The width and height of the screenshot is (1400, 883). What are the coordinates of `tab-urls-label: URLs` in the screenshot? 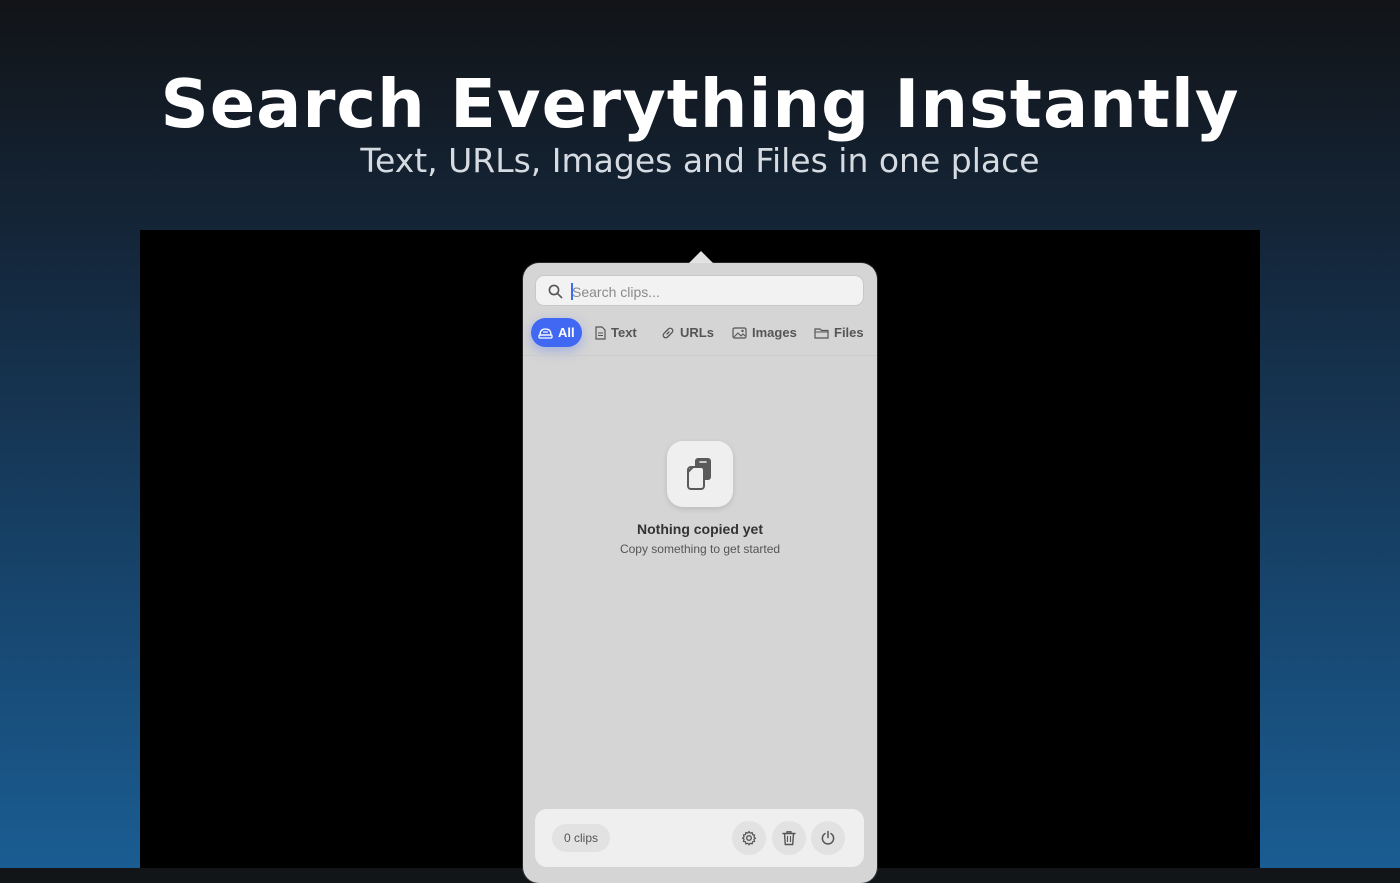 It's located at (697, 332).